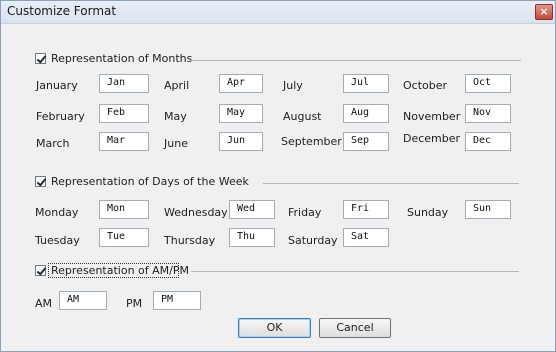 The height and width of the screenshot is (352, 556). Describe the element at coordinates (432, 116) in the screenshot. I see `month-label-november: November` at that location.